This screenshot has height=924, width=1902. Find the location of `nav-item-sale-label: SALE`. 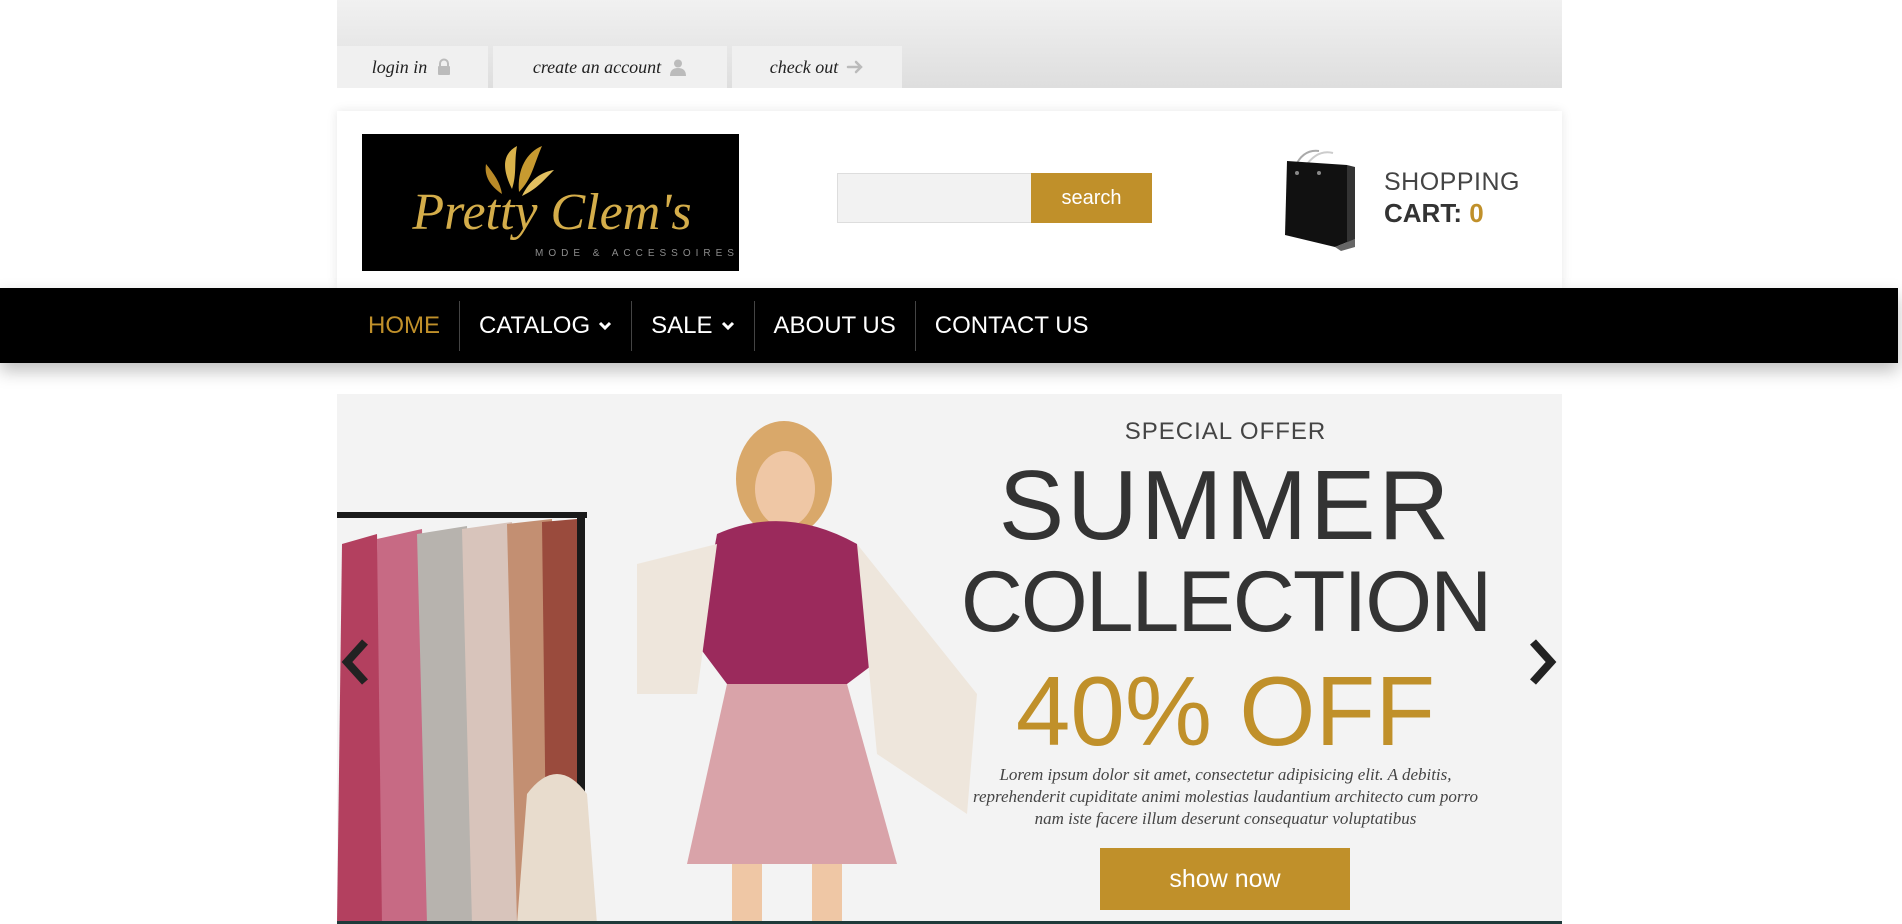

nav-item-sale-label: SALE is located at coordinates (682, 325).